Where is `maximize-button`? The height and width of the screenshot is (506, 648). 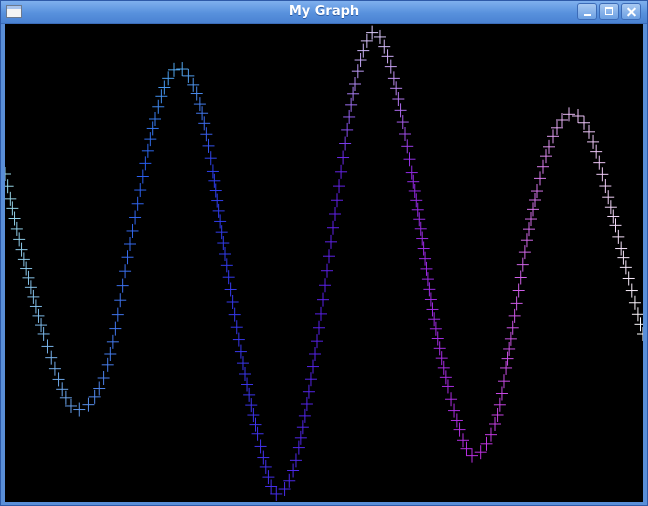
maximize-button is located at coordinates (609, 11).